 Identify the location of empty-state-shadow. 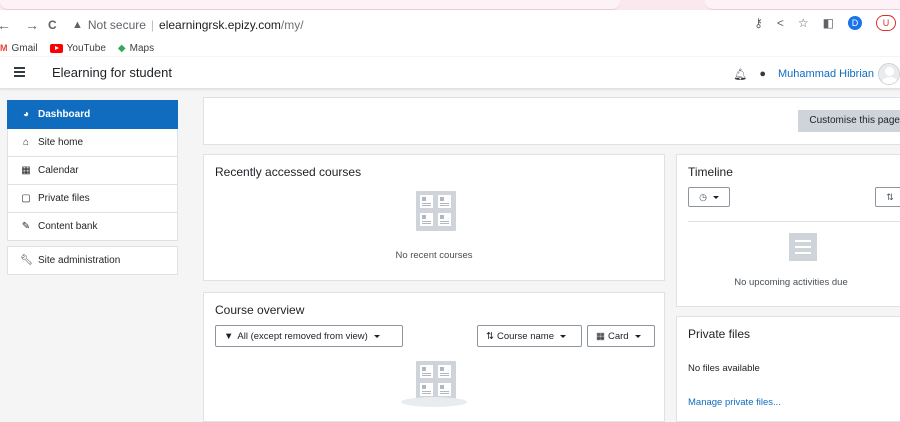
(434, 402).